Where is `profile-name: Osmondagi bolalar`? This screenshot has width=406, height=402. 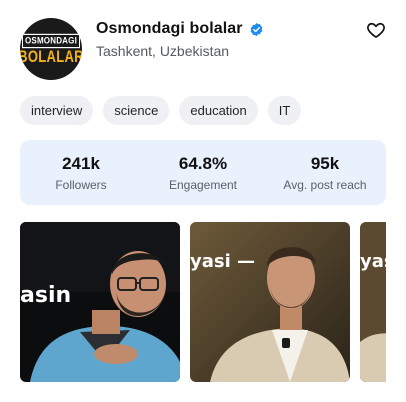 profile-name: Osmondagi bolalar is located at coordinates (169, 29).